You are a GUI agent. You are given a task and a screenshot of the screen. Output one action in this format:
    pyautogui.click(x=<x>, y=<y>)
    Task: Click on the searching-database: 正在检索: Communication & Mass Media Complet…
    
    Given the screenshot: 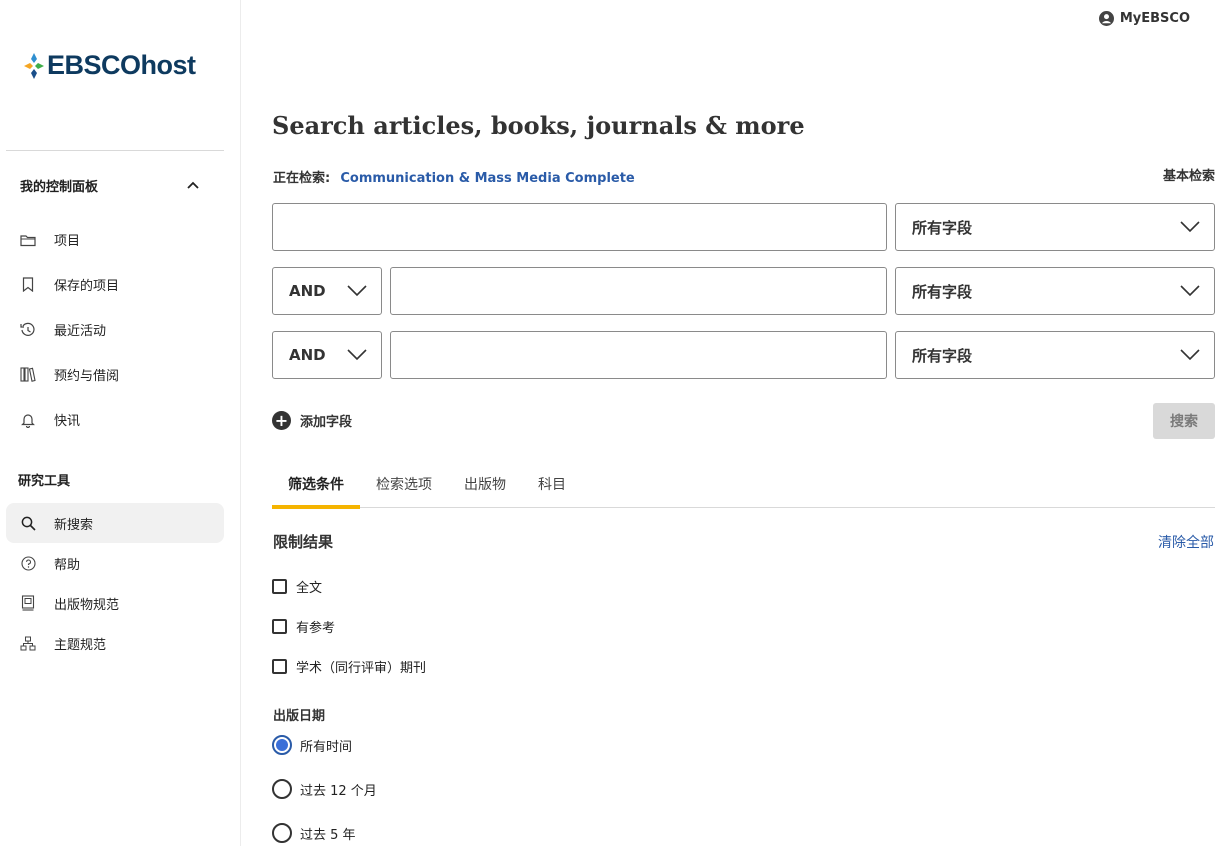 What is the action you would take?
    pyautogui.click(x=454, y=176)
    